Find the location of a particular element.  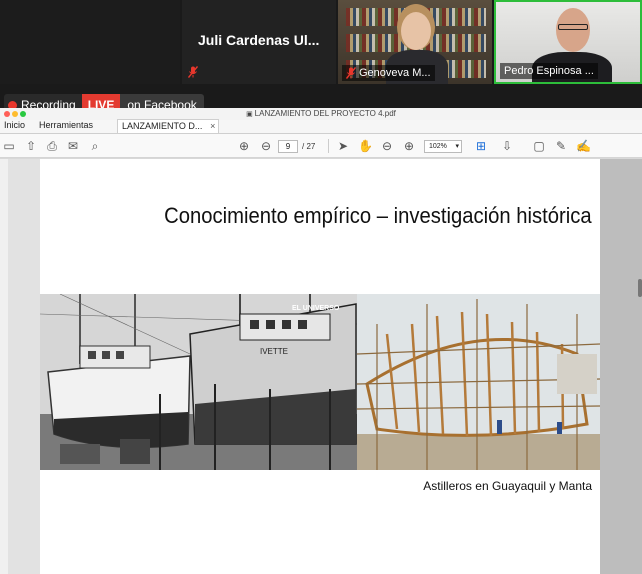

sign-icon: ✍ is located at coordinates (583, 146).